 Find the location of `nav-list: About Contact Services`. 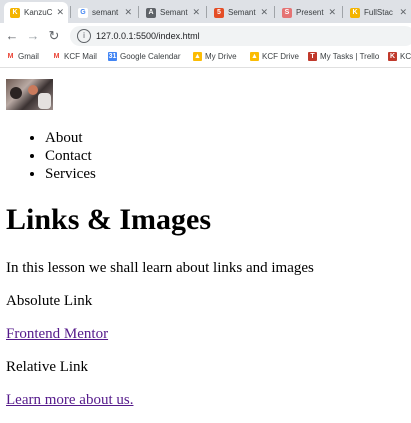

nav-list: About Contact Services is located at coordinates (48, 156).